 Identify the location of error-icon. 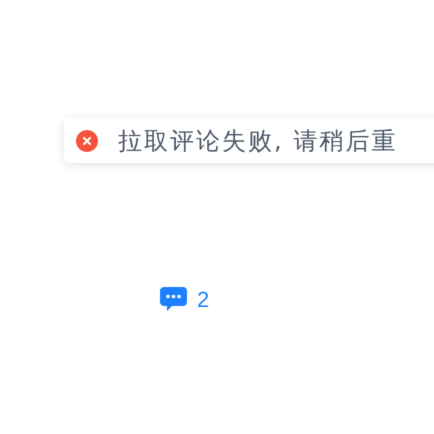
(87, 141).